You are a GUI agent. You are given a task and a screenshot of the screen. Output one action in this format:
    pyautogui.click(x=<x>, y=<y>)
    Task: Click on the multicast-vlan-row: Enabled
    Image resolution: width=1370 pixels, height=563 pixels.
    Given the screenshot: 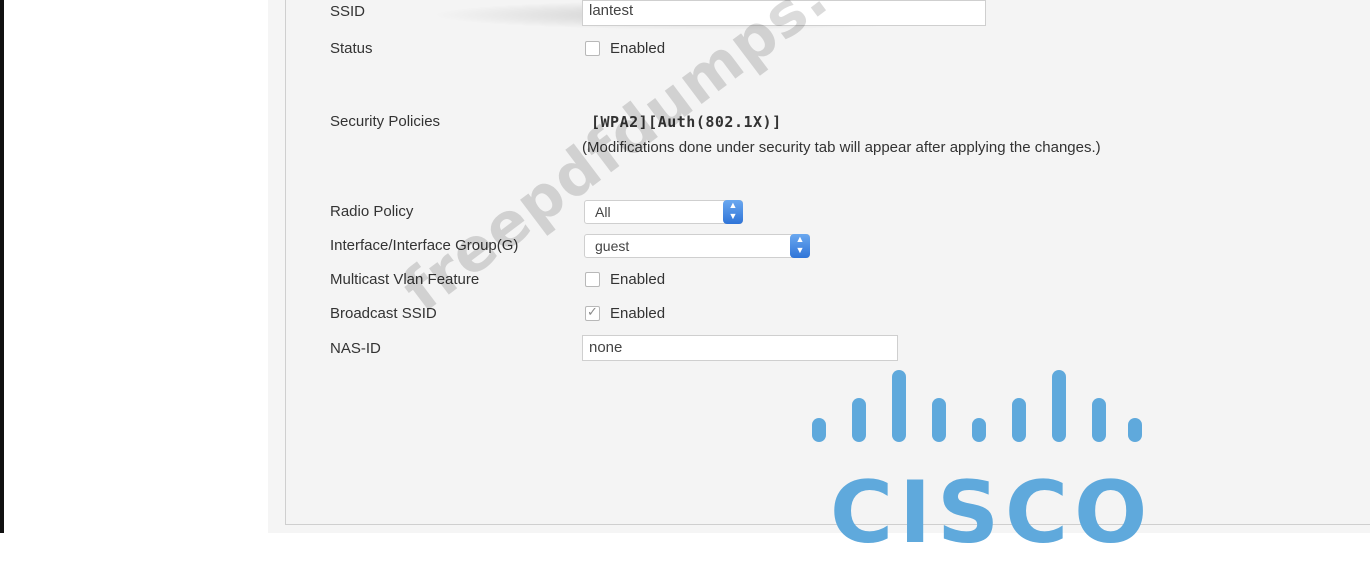 What is the action you would take?
    pyautogui.click(x=625, y=279)
    